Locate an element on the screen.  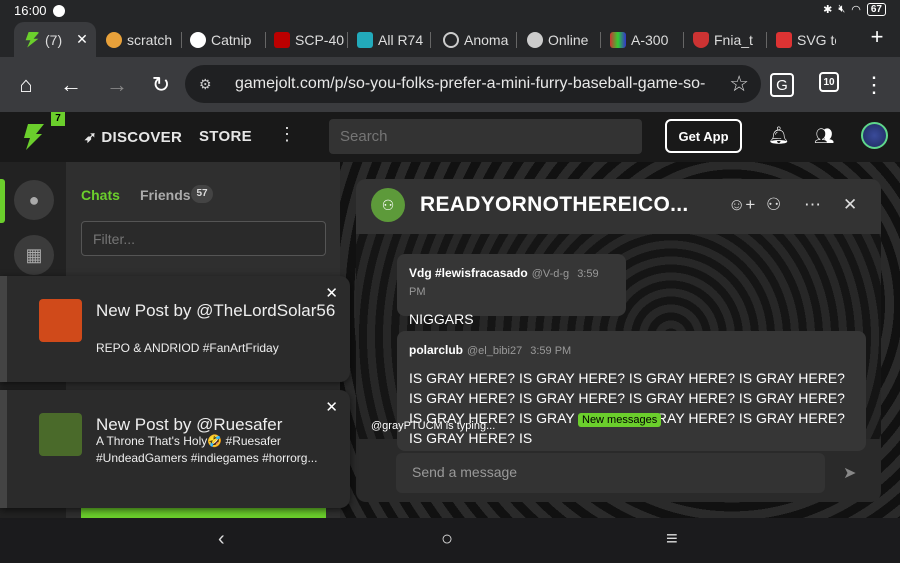
reload-icon: ↻ is located at coordinates (161, 85).